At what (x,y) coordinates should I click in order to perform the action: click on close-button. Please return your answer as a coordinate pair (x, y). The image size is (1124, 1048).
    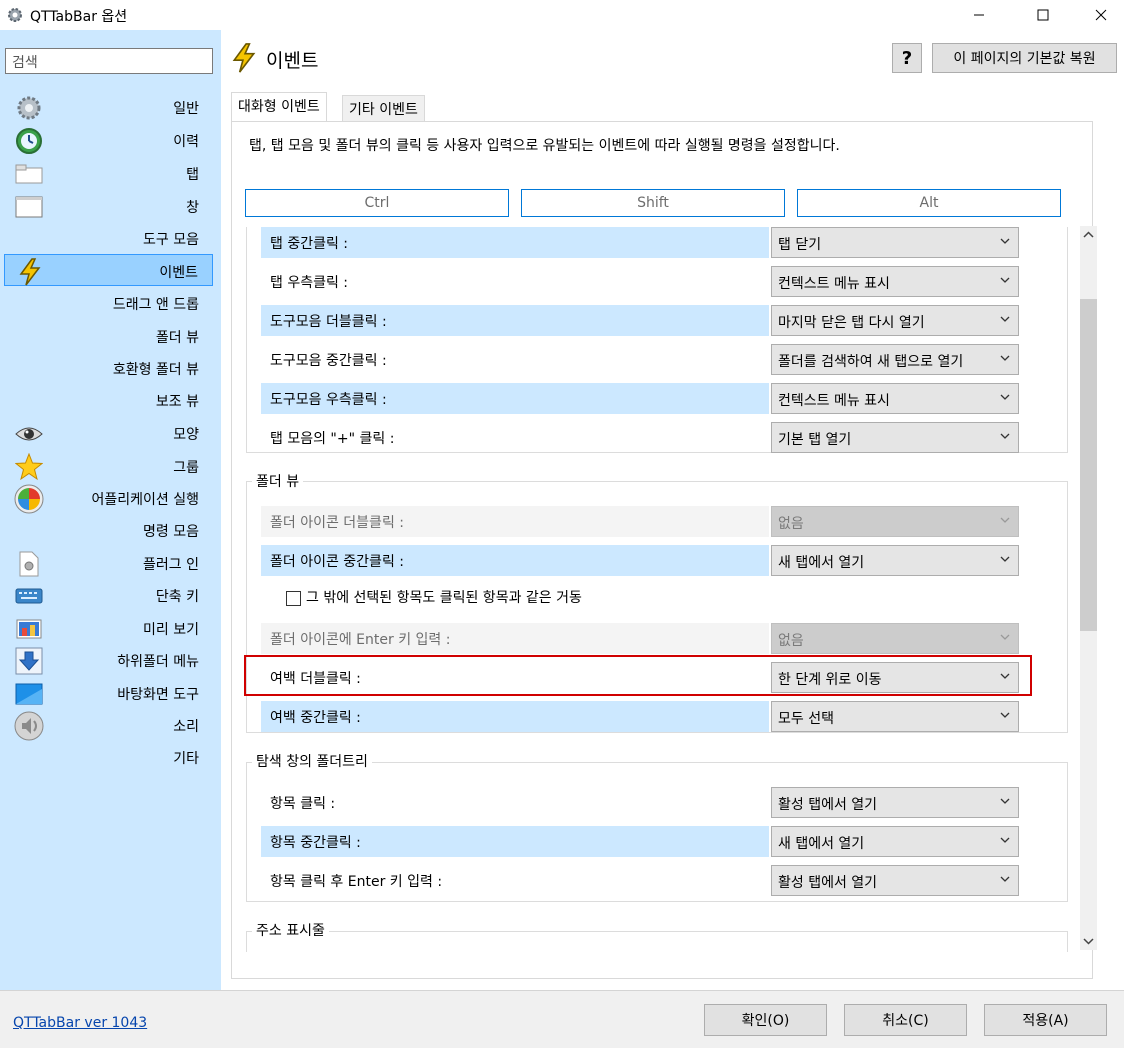
    Looking at the image, I should click on (1101, 15).